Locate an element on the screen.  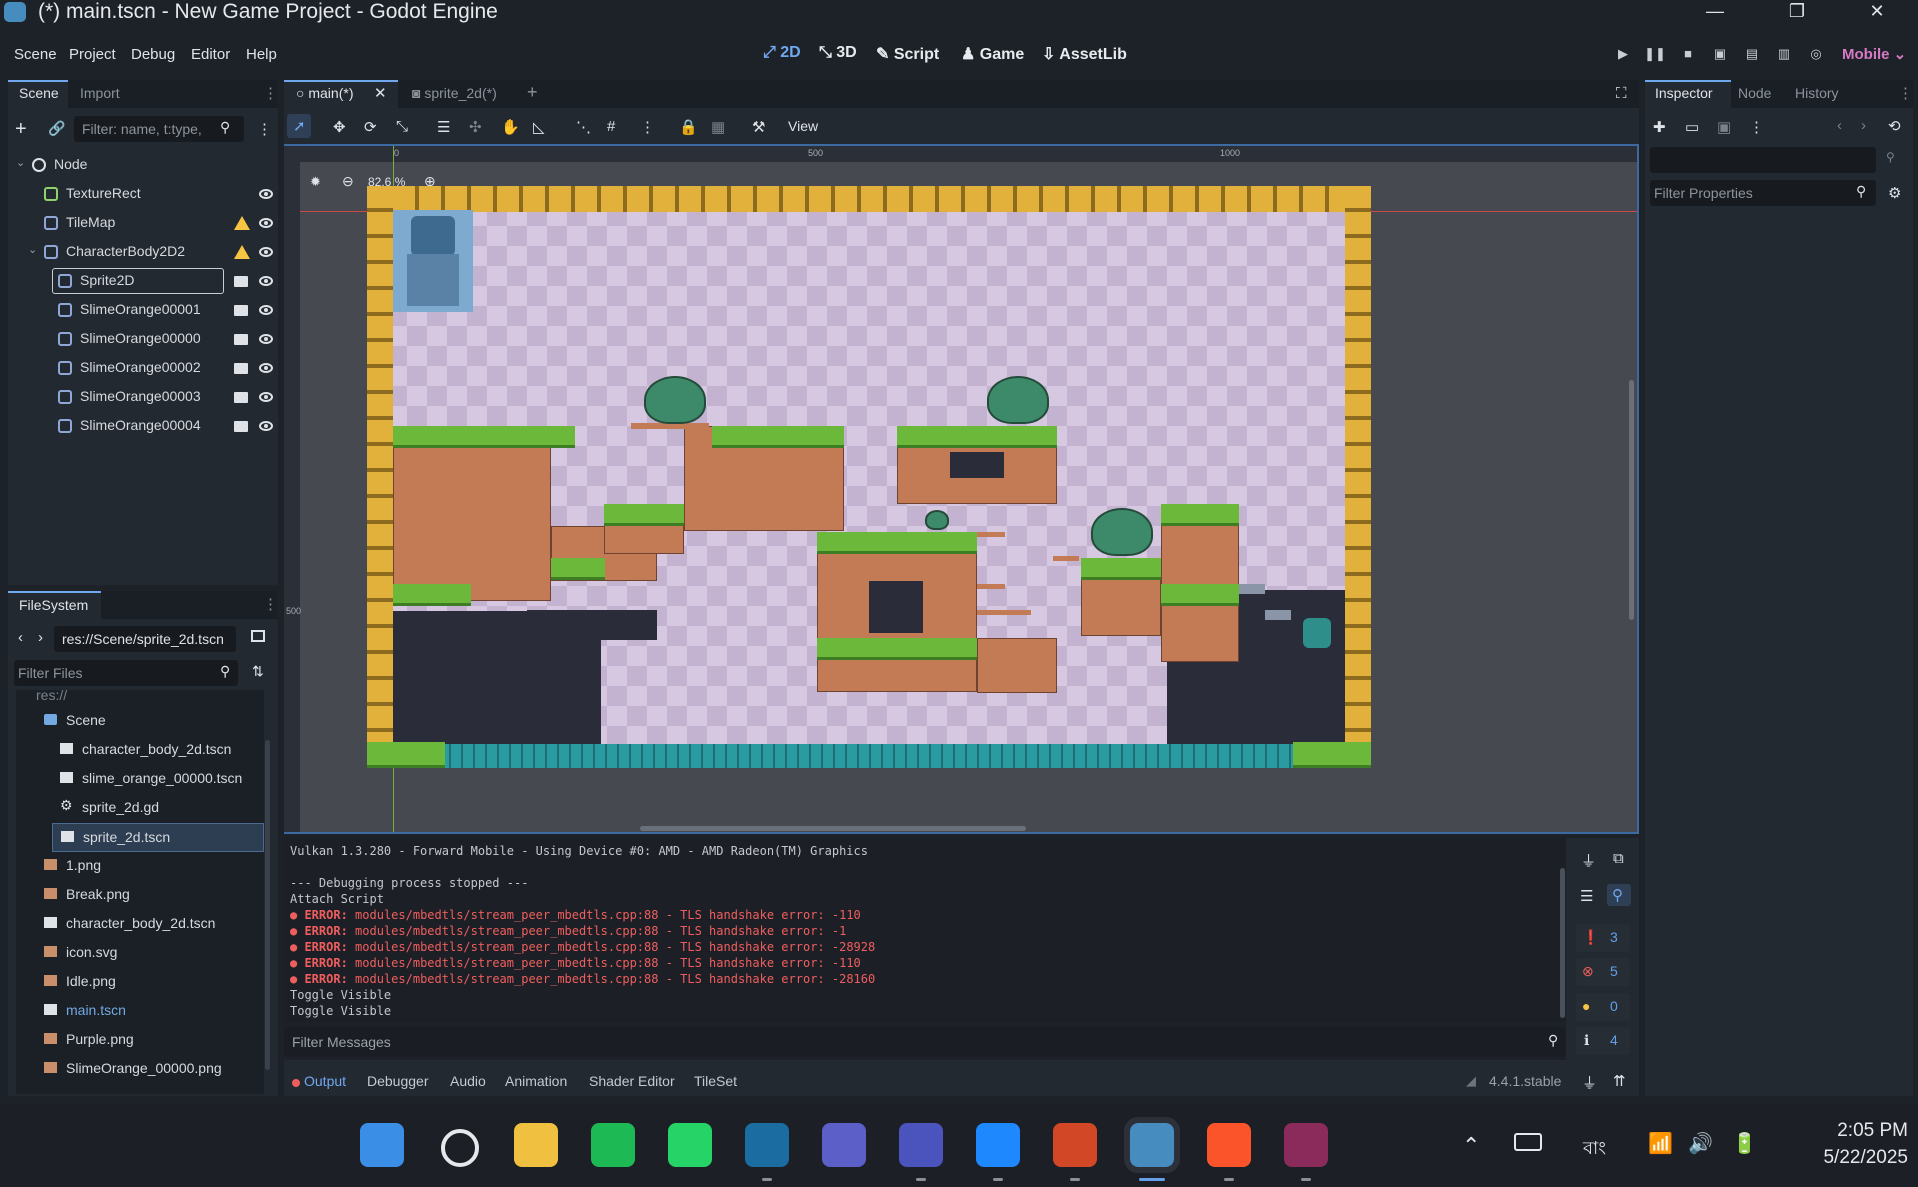
fs-item: 1.png is located at coordinates (140, 866).